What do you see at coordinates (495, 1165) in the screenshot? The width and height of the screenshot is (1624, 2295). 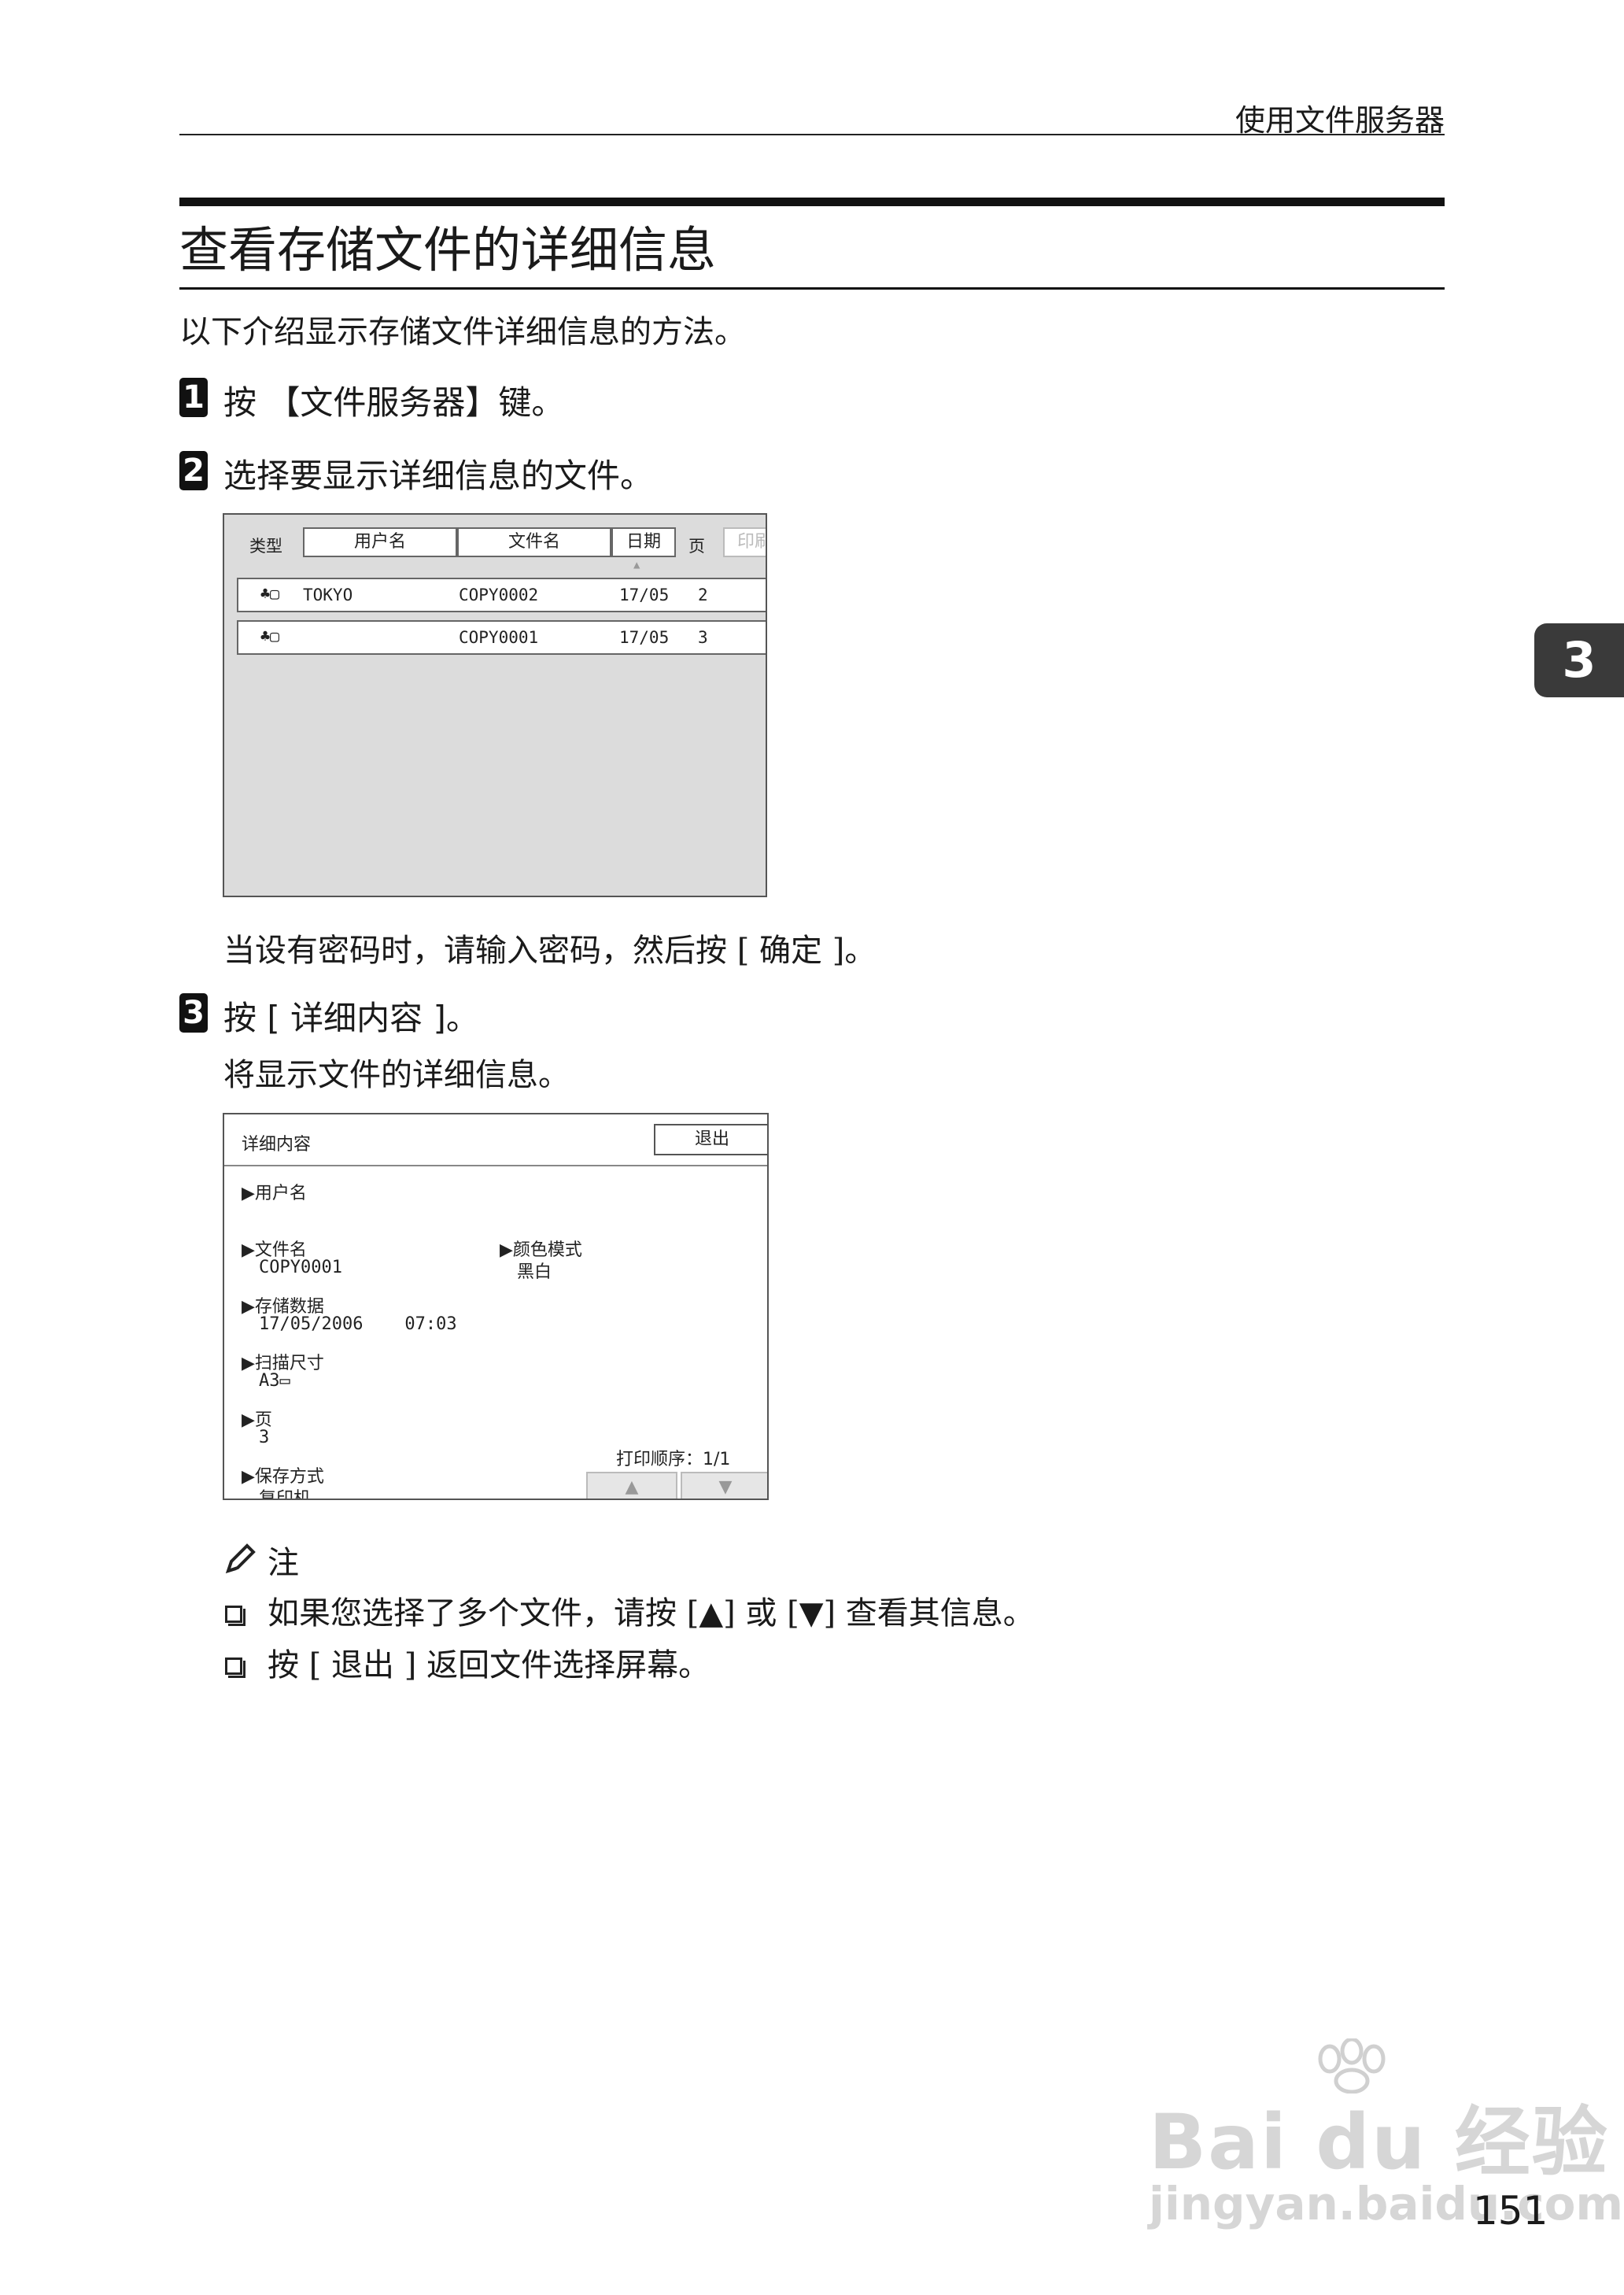 I see `details-divider` at bounding box center [495, 1165].